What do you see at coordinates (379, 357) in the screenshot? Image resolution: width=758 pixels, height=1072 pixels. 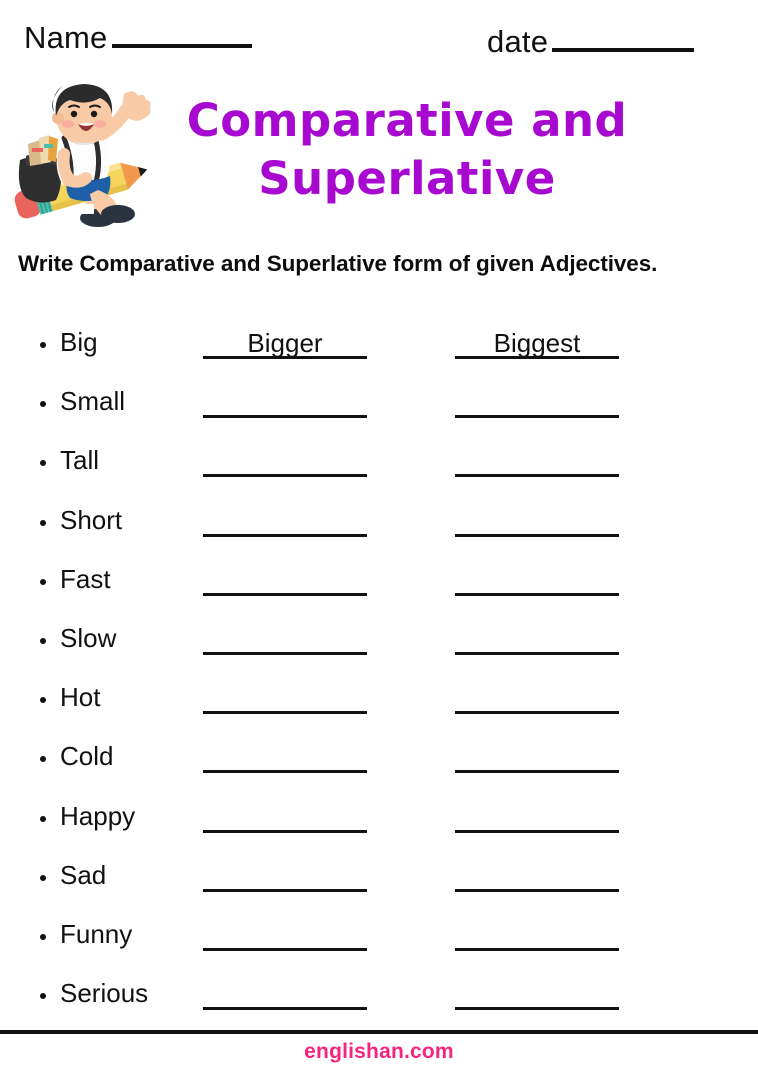 I see `adjective-row: Big Bigger Biggest` at bounding box center [379, 357].